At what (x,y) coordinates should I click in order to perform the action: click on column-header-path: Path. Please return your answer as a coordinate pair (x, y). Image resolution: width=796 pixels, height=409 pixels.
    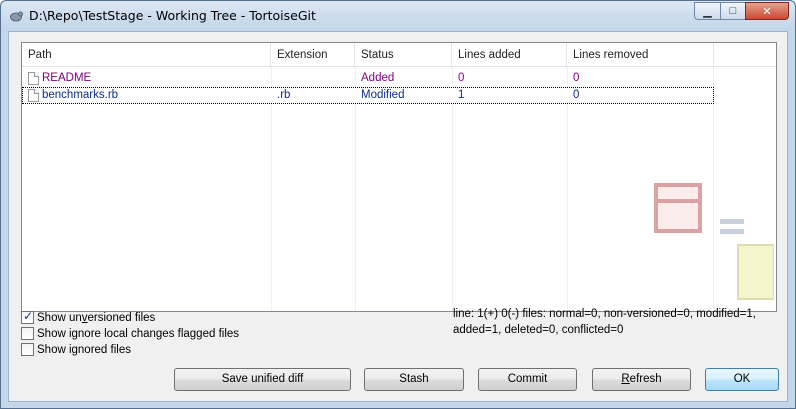
    Looking at the image, I should click on (146, 55).